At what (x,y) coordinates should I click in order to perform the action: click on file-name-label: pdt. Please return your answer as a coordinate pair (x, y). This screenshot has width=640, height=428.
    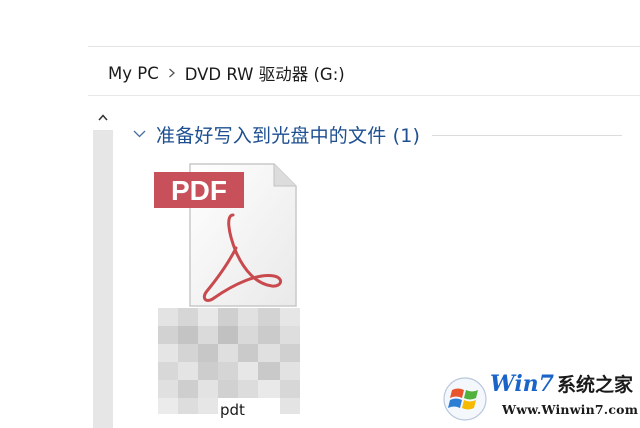
    Looking at the image, I should click on (232, 410).